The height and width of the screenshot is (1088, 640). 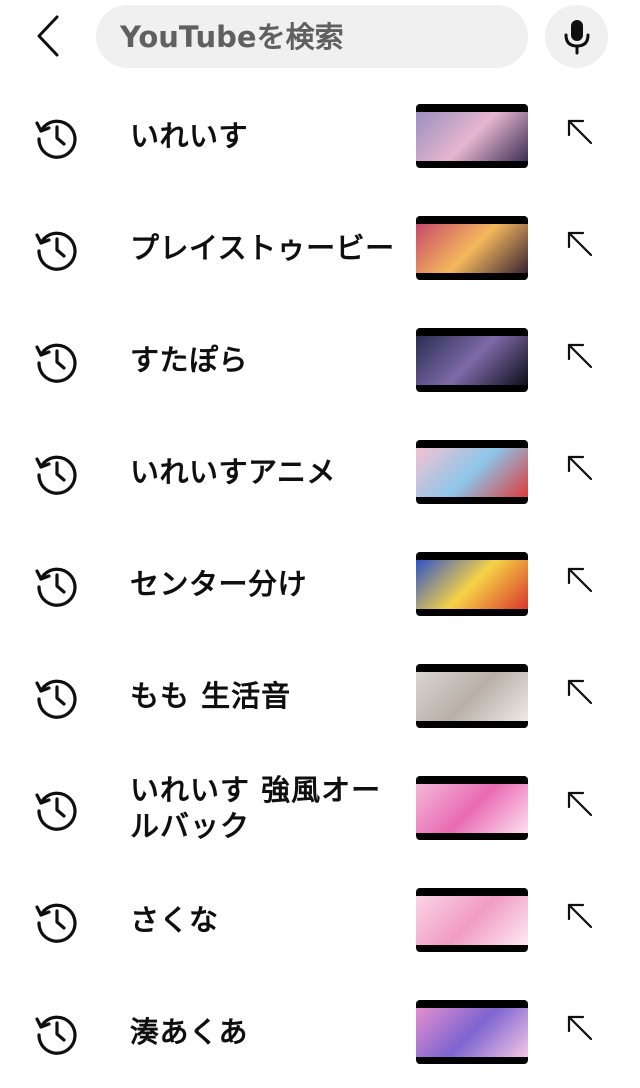 I want to click on search-input, so click(x=312, y=36).